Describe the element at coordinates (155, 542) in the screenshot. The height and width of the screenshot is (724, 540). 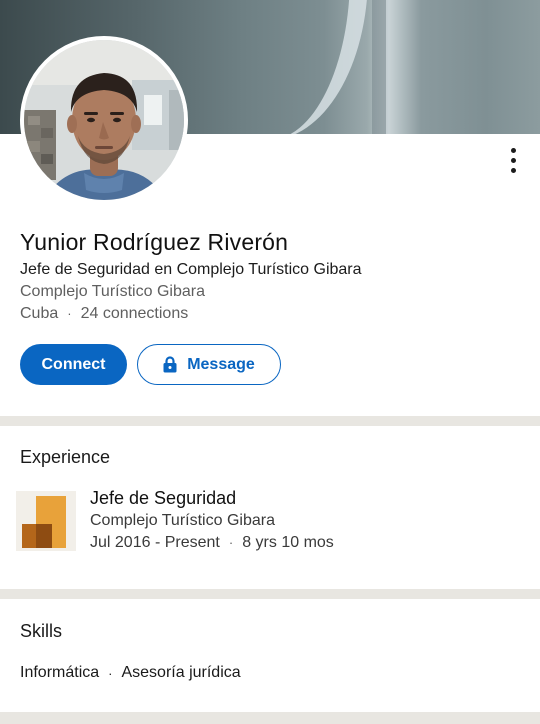
I see `experience-date-range: Jul 2016 - Present` at that location.